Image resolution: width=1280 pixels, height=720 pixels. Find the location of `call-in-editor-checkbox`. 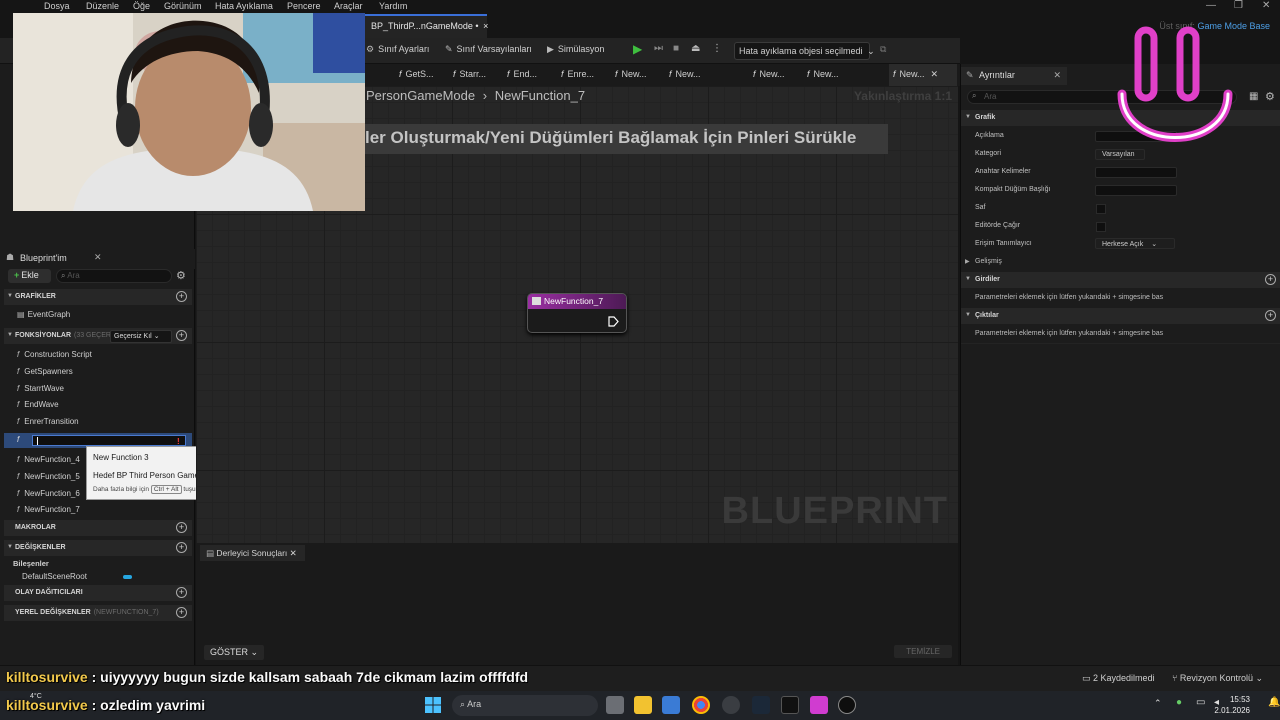

call-in-editor-checkbox is located at coordinates (1101, 227).